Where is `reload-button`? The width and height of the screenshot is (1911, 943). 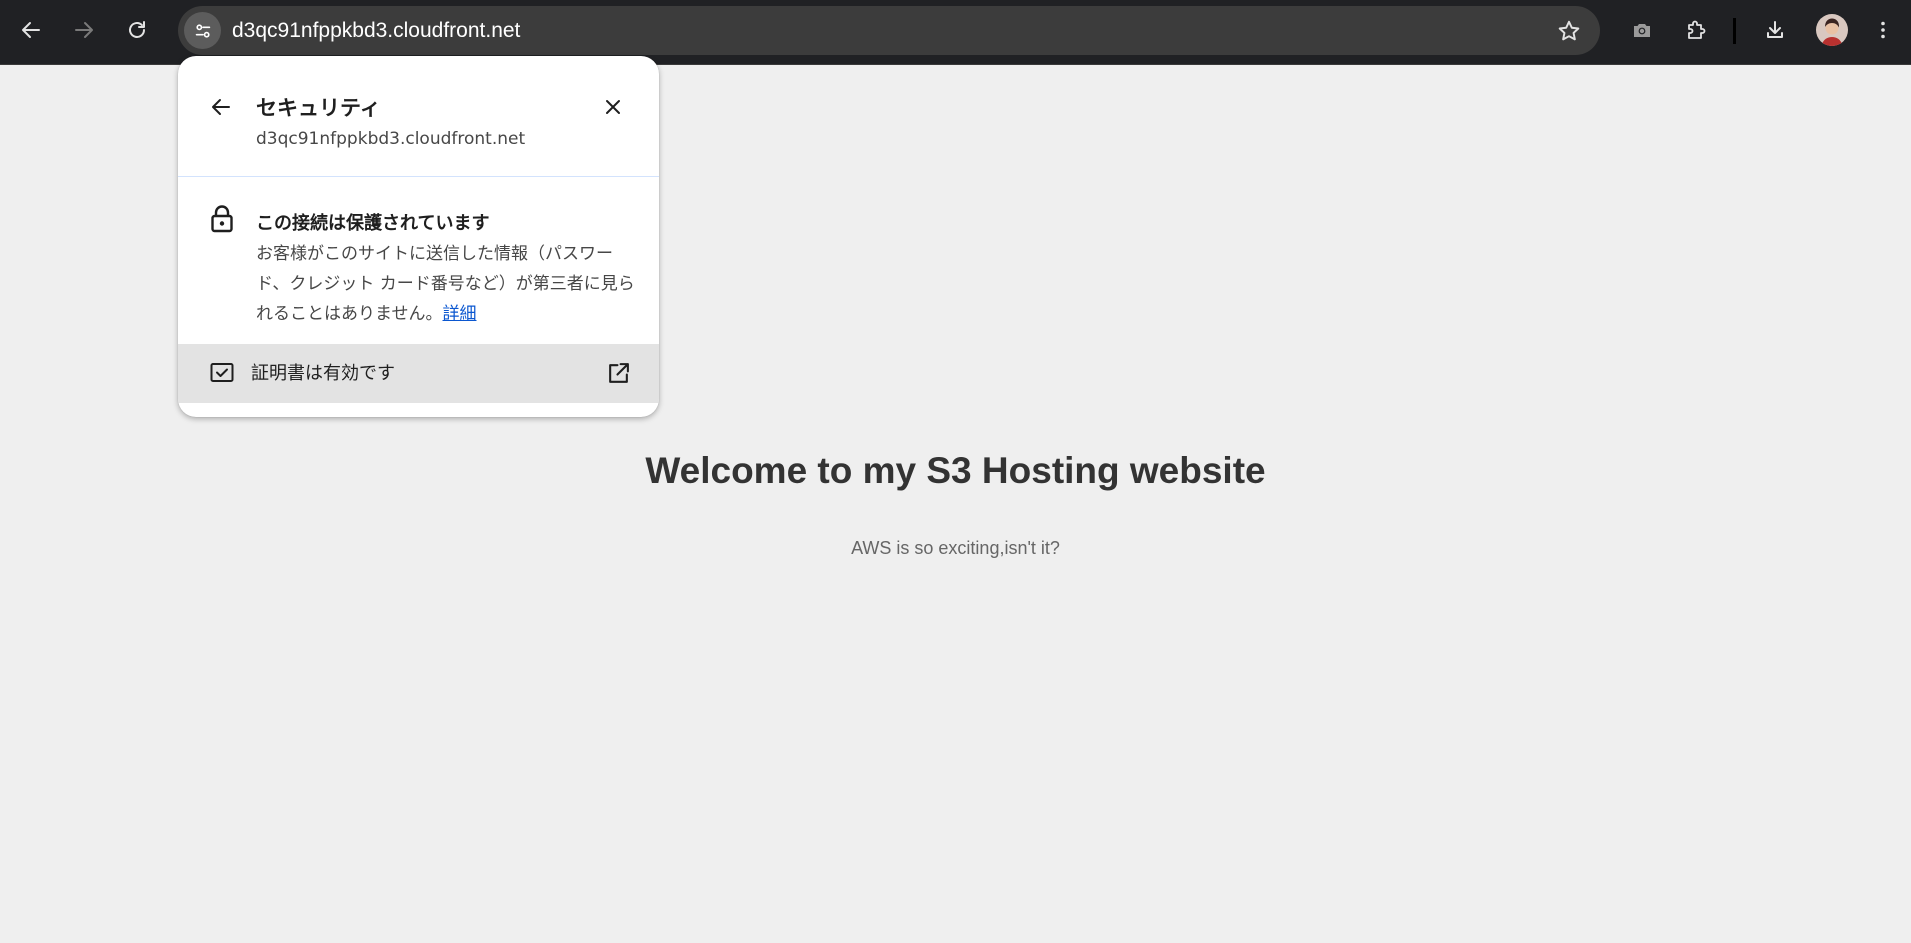 reload-button is located at coordinates (137, 30).